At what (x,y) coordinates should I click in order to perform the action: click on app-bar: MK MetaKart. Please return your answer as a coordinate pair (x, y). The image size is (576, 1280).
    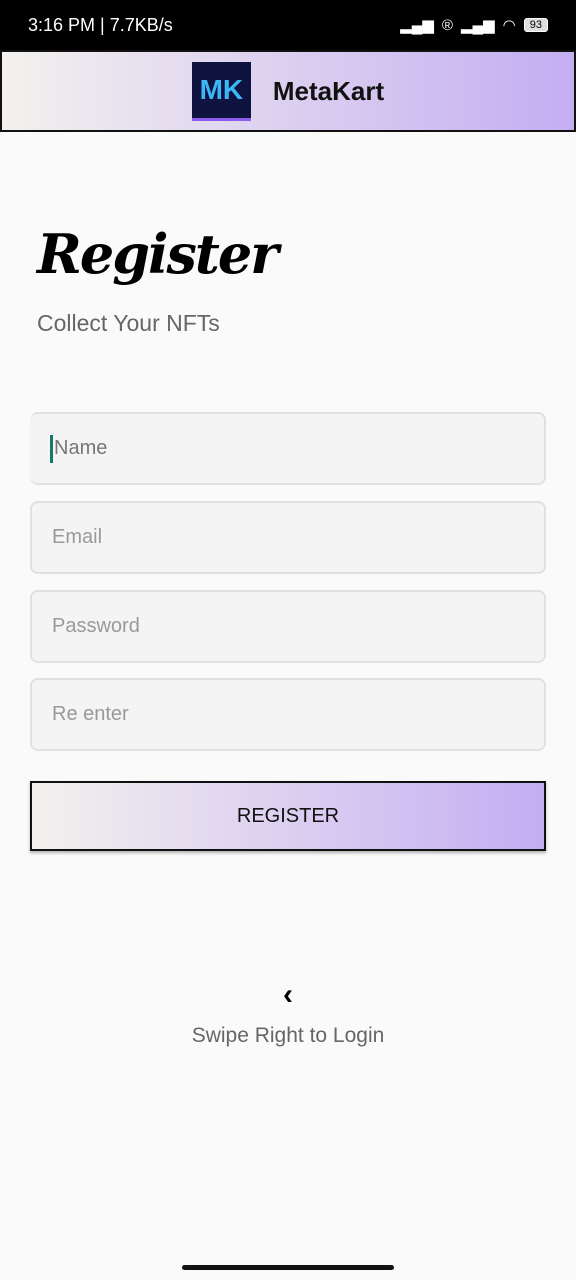
    Looking at the image, I should click on (288, 91).